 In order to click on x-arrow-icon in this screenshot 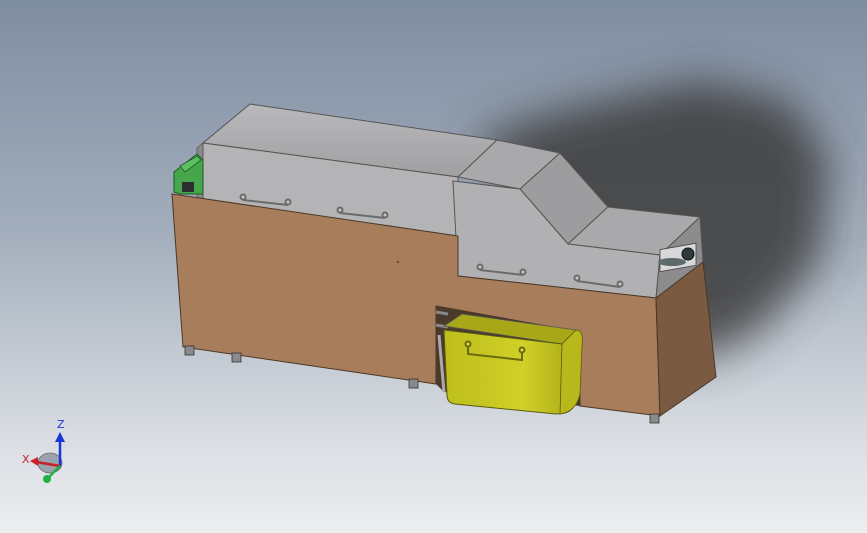, I will do `click(34, 461)`.